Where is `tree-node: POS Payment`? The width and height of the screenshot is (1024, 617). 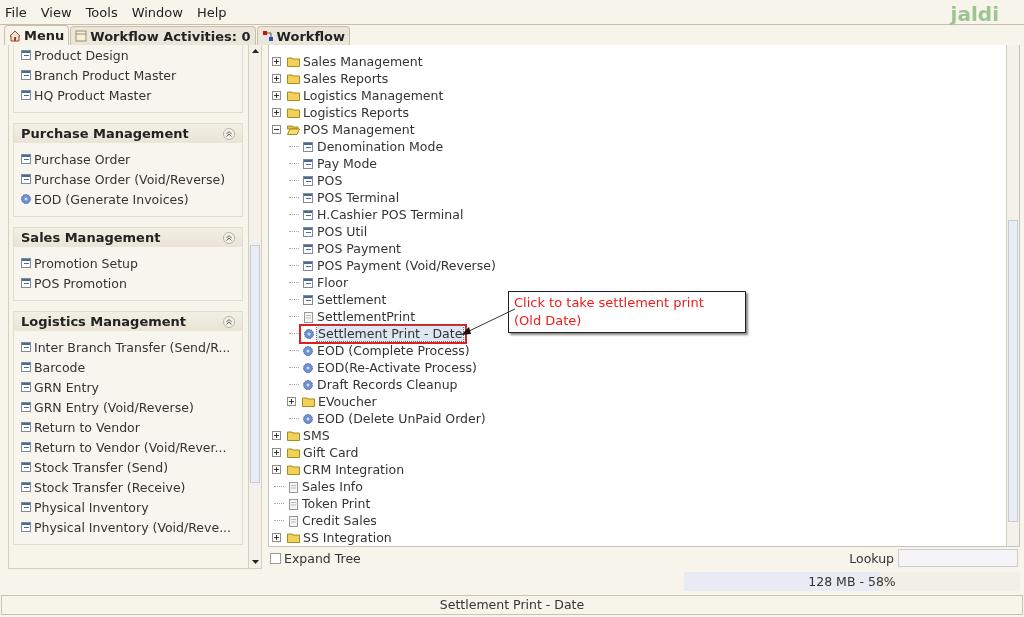
tree-node: POS Payment is located at coordinates (352, 248).